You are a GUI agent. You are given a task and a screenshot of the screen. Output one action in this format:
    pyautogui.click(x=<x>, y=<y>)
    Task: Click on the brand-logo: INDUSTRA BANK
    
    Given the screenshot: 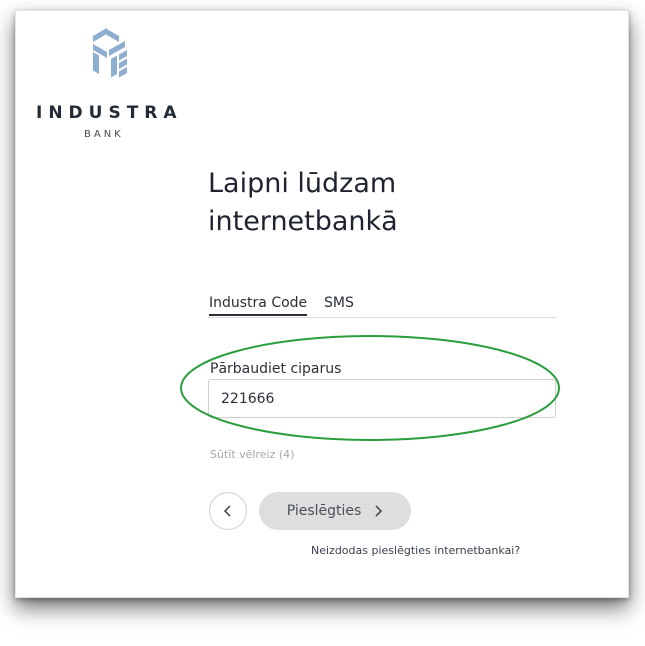 What is the action you would take?
    pyautogui.click(x=110, y=80)
    